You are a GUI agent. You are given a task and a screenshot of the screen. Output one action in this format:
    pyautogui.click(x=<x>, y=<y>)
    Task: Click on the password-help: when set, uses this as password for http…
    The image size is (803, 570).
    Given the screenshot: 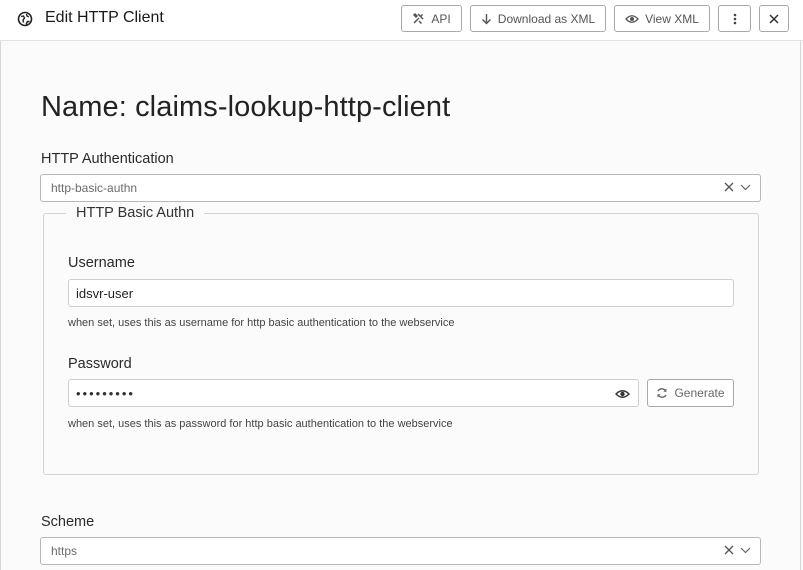 What is the action you would take?
    pyautogui.click(x=260, y=424)
    